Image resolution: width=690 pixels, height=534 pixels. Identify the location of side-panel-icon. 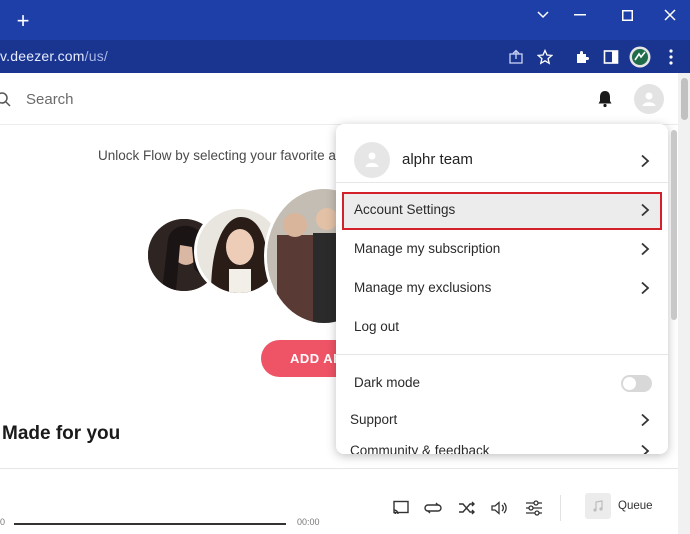
(611, 57).